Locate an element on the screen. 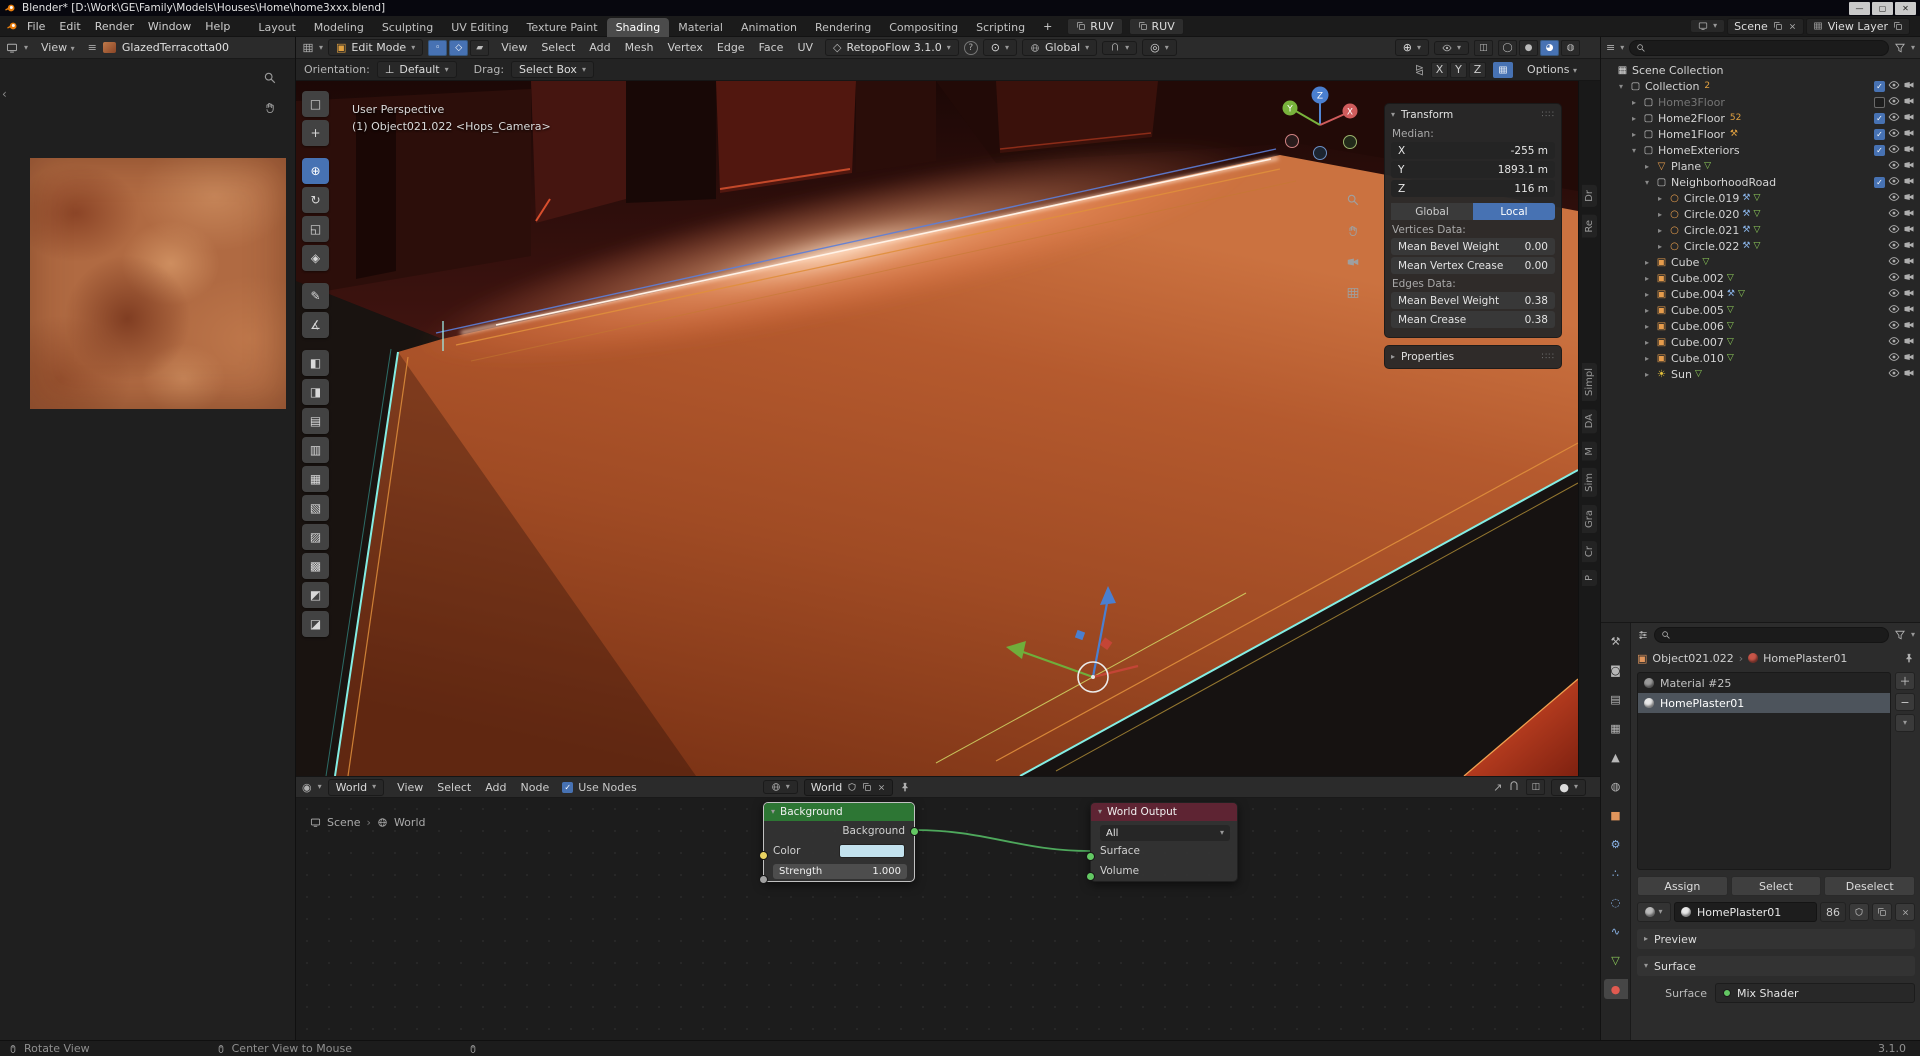 The width and height of the screenshot is (1920, 1056). hamburger-icon: ≡ is located at coordinates (92, 47).